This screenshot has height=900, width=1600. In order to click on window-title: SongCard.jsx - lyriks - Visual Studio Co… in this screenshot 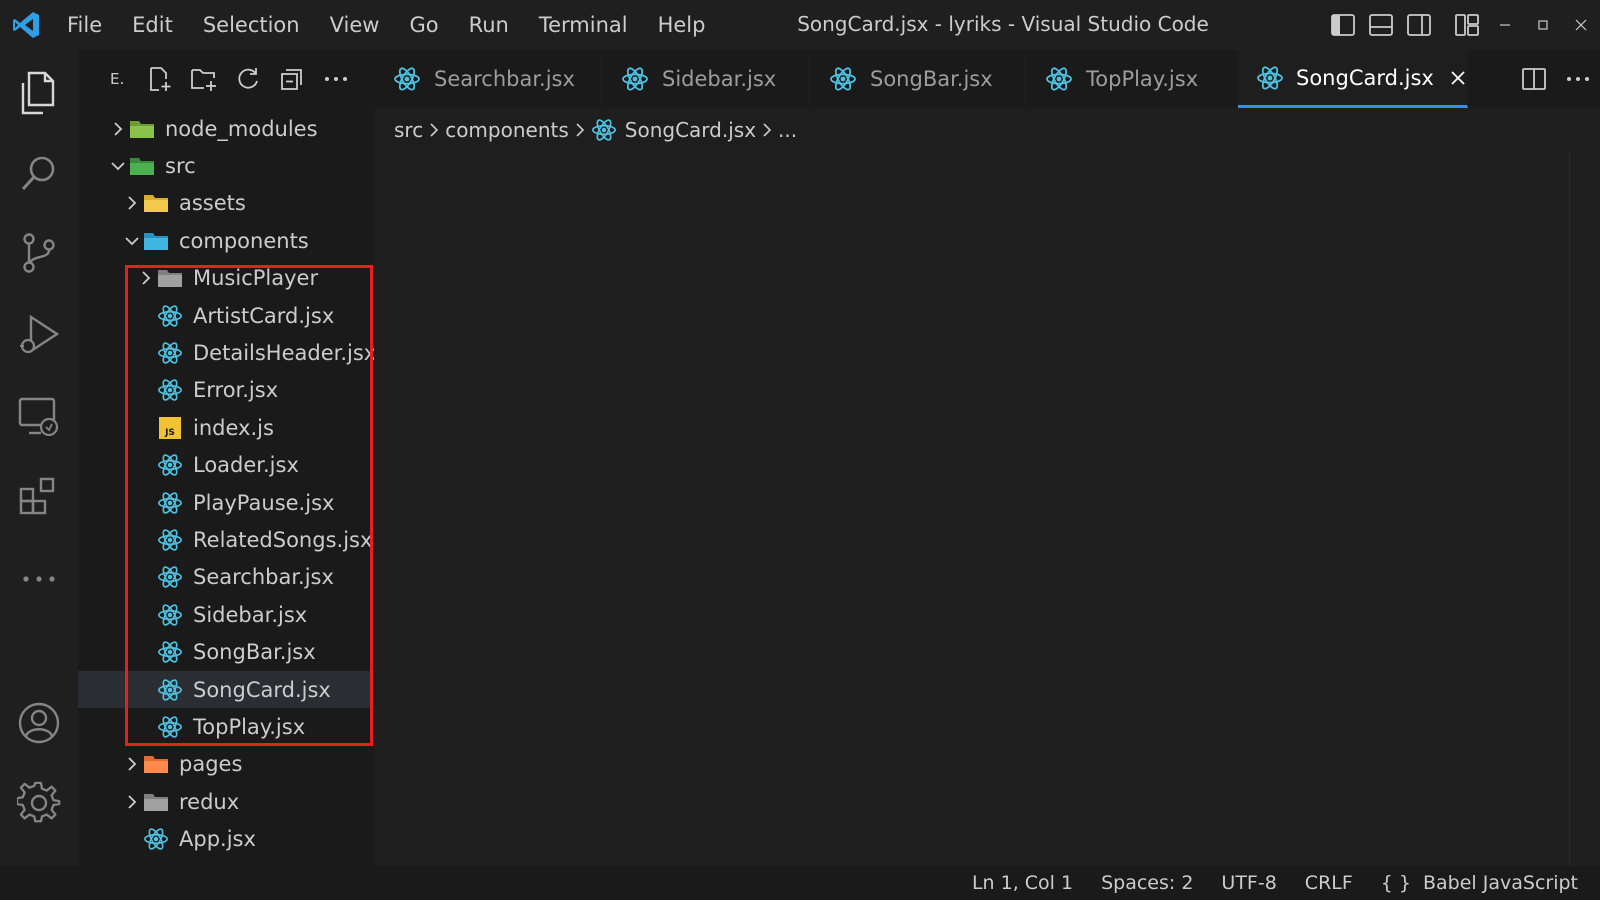, I will do `click(1003, 24)`.